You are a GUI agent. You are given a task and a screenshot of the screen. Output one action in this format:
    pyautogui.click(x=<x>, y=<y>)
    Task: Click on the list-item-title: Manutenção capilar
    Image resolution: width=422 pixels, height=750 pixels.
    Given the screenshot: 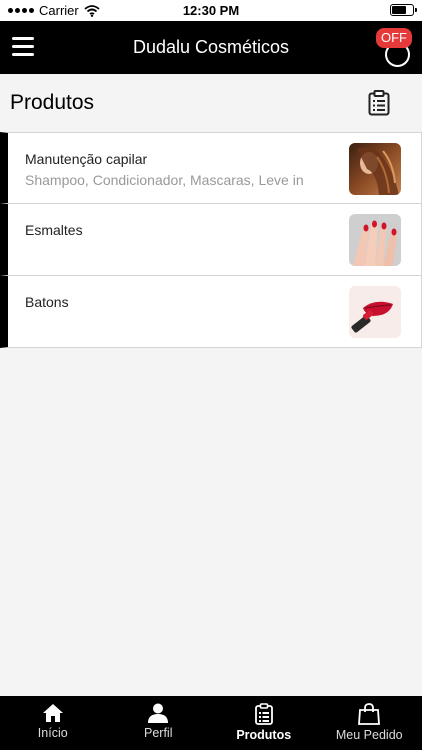 What is the action you would take?
    pyautogui.click(x=86, y=159)
    